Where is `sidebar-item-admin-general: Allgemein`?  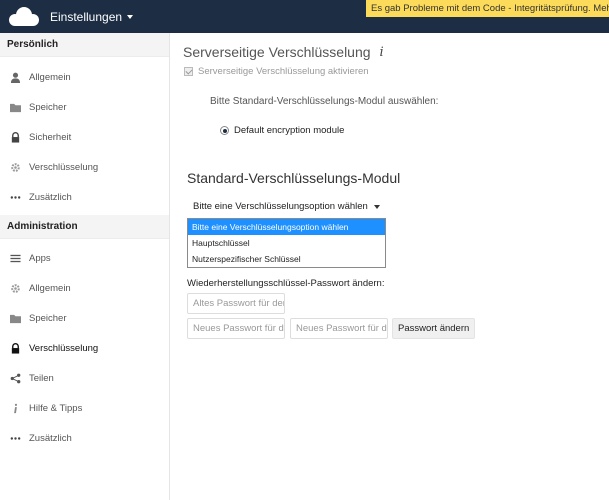 sidebar-item-admin-general: Allgemein is located at coordinates (84, 288).